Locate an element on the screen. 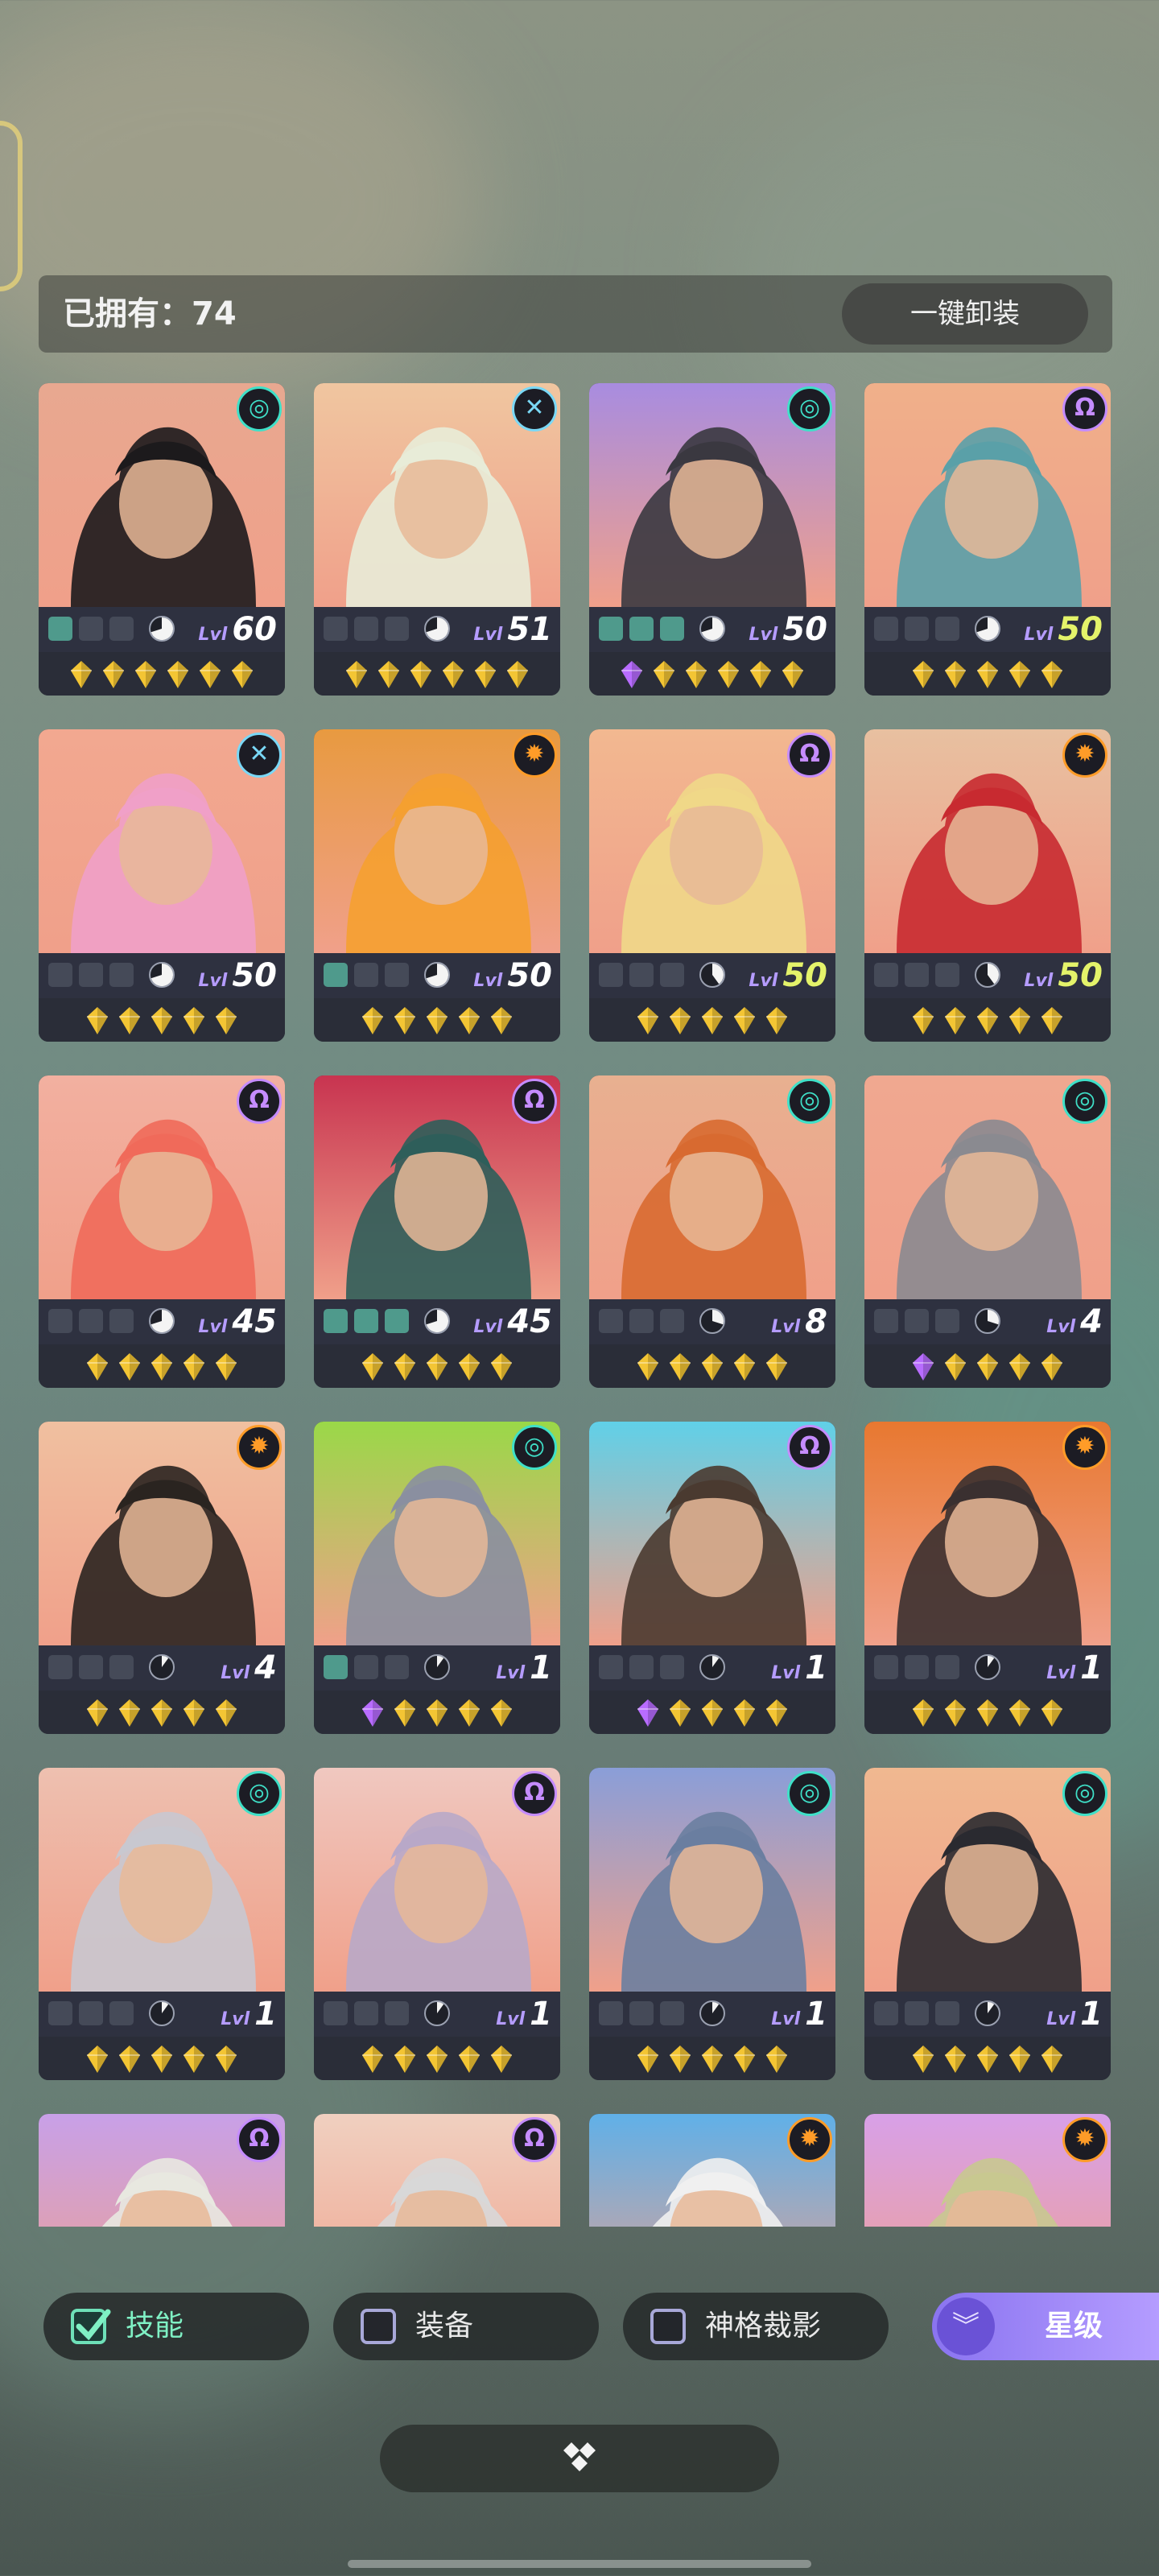 The image size is (1159, 2576). hero-card: ✕ Lvl 51 is located at coordinates (437, 539).